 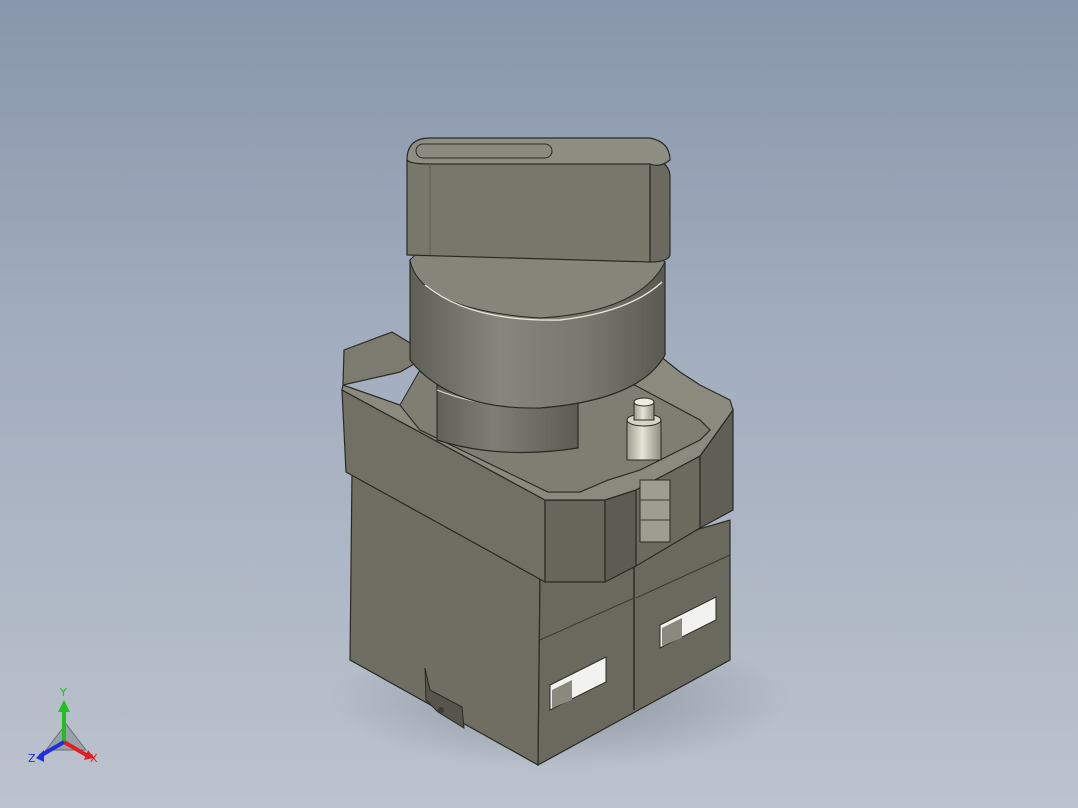 I want to click on y-axis-label: Y, so click(x=63, y=692).